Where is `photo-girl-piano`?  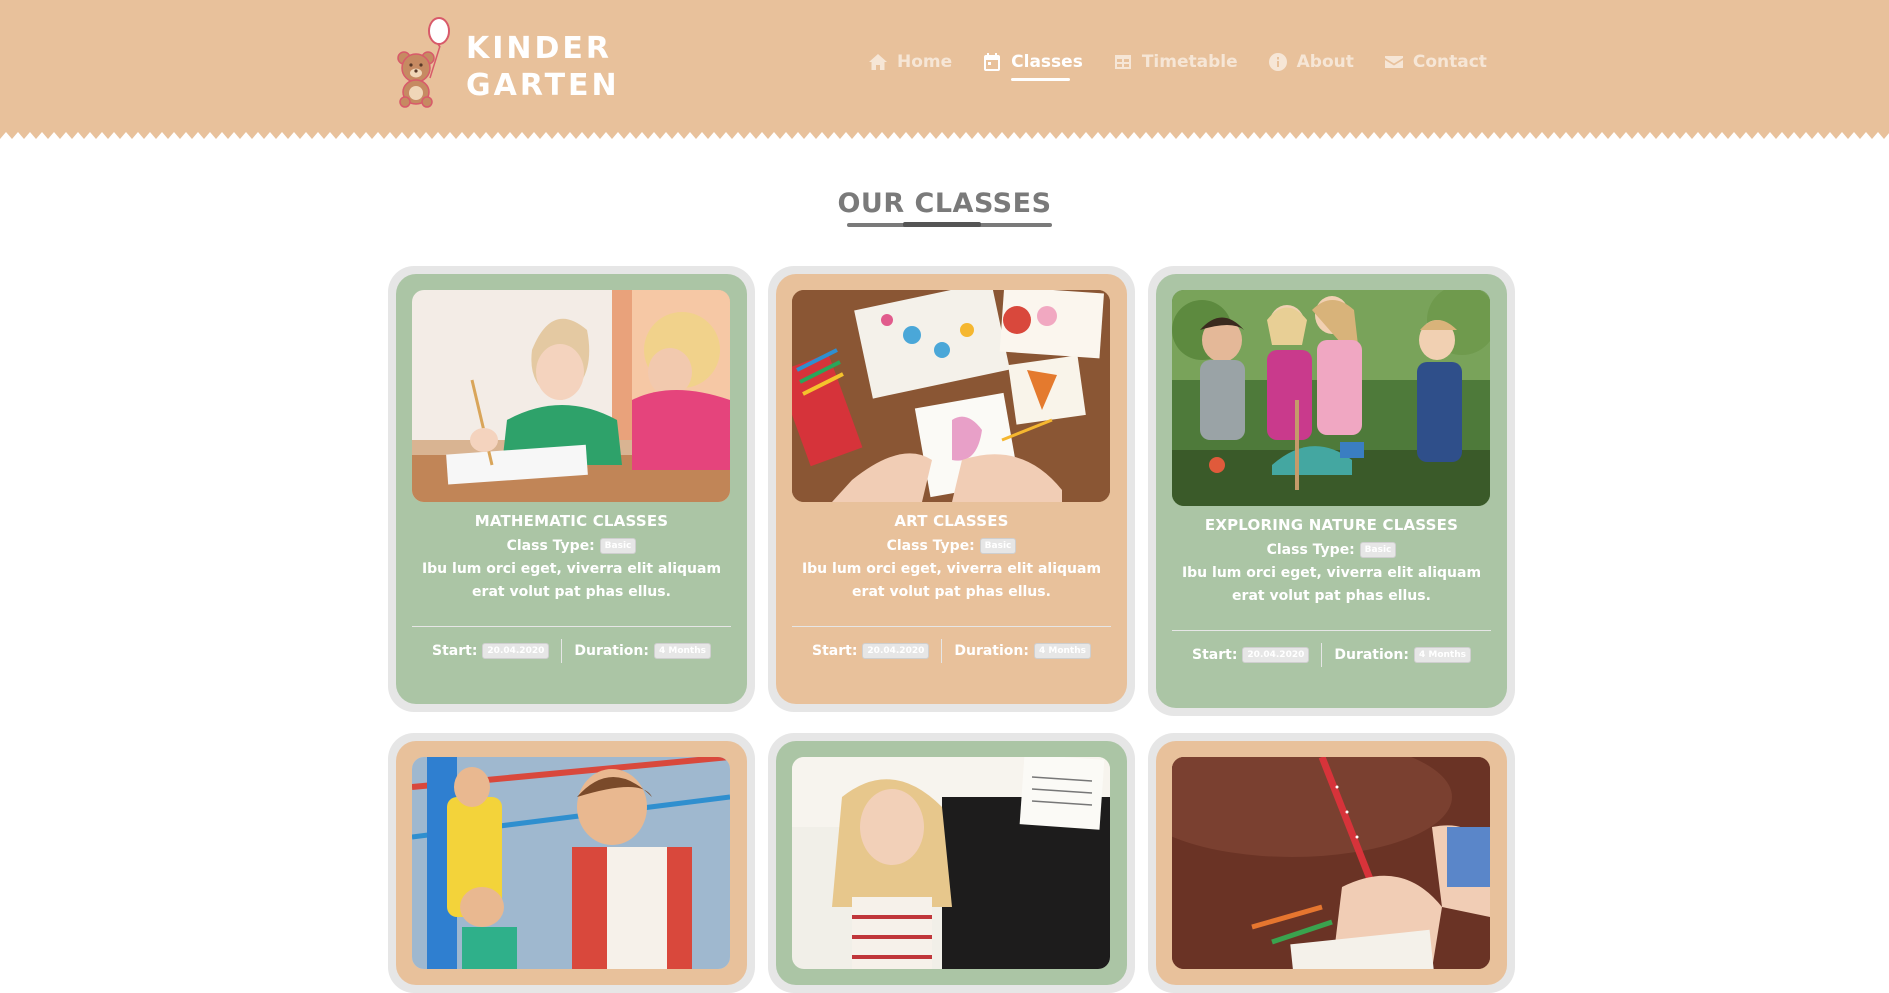 photo-girl-piano is located at coordinates (951, 863).